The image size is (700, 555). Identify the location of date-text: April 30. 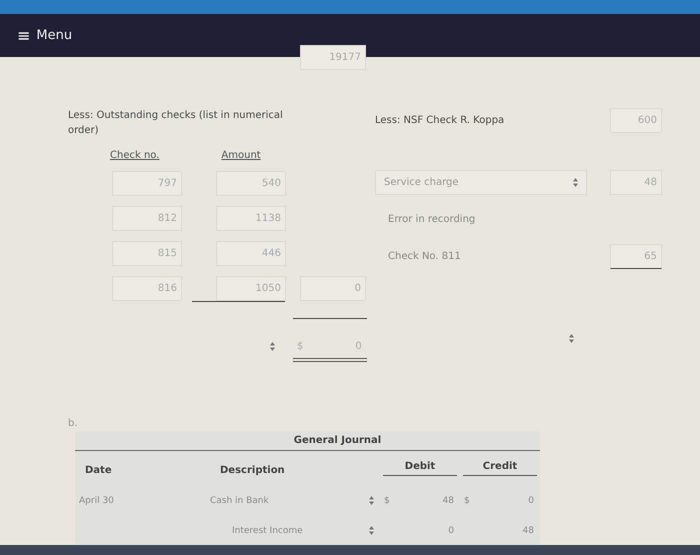
(96, 501).